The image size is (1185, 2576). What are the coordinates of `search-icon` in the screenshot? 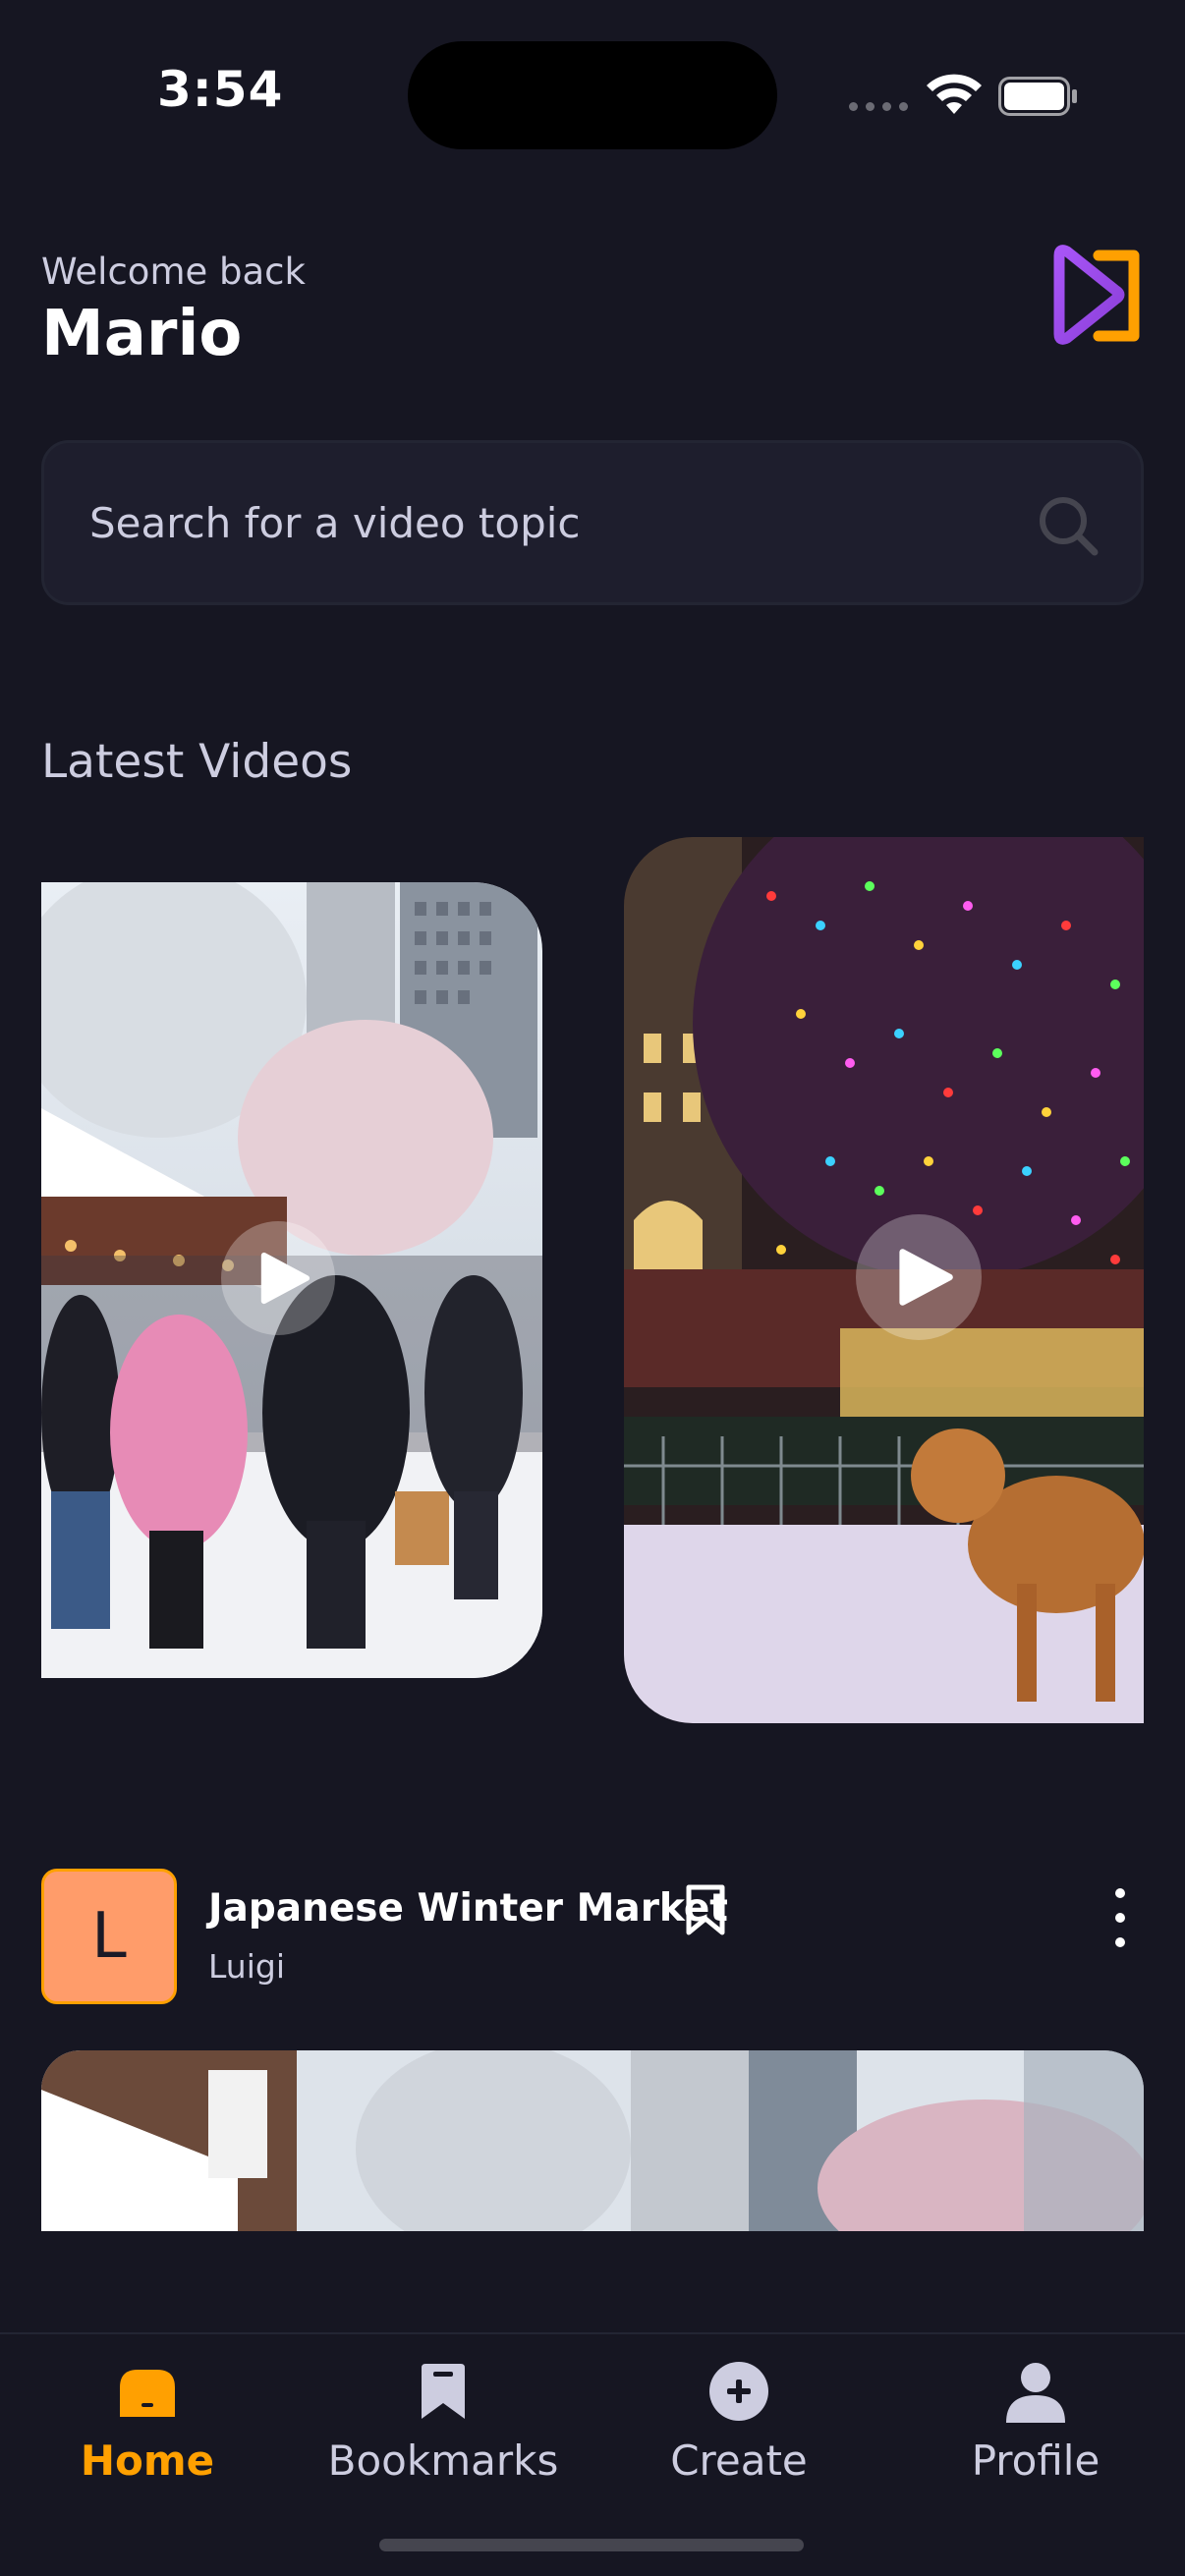 It's located at (1069, 525).